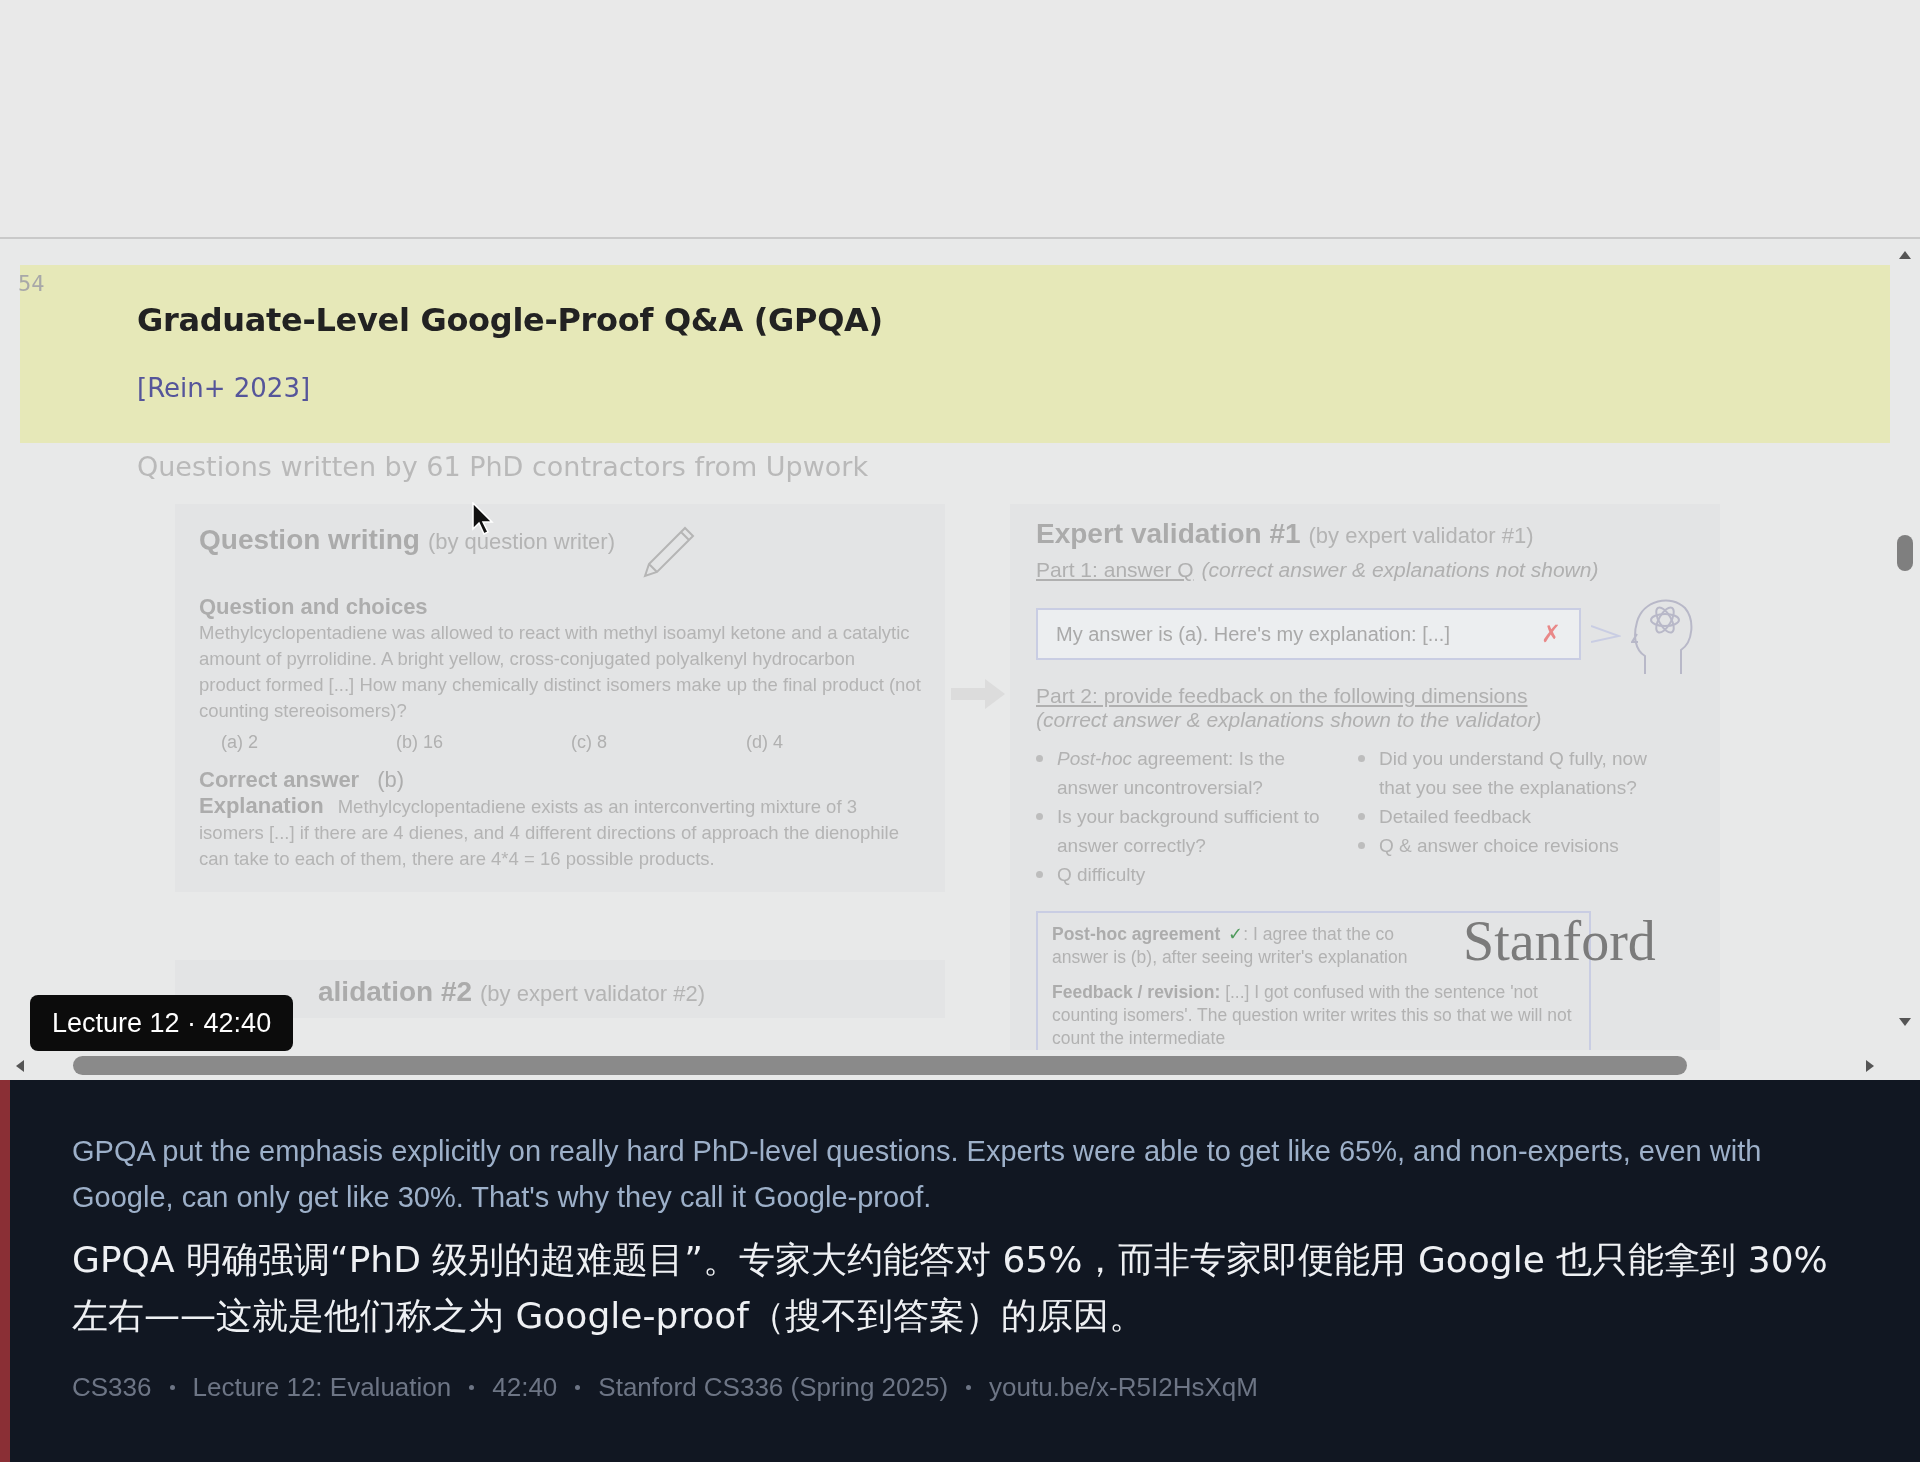 The width and height of the screenshot is (1920, 1462). Describe the element at coordinates (1905, 255) in the screenshot. I see `scroll-up-icon` at that location.